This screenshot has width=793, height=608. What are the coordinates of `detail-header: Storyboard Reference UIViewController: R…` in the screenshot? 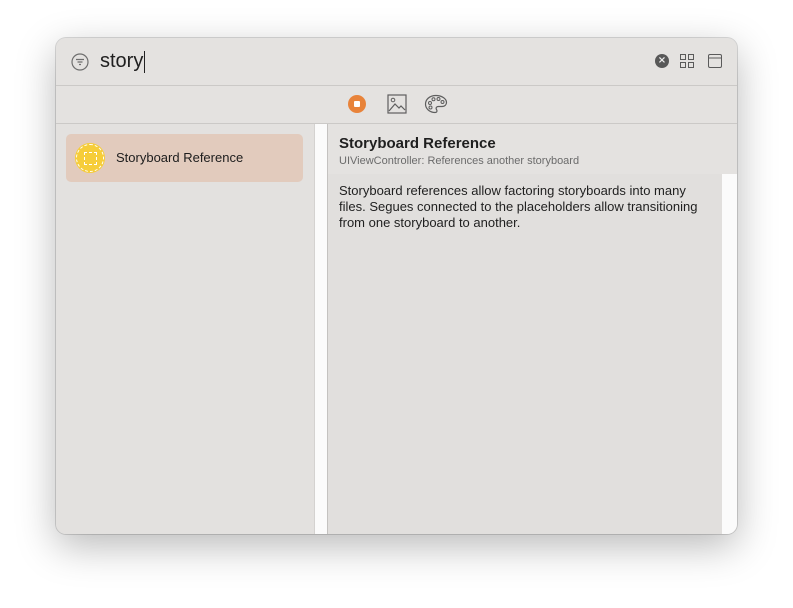 It's located at (532, 149).